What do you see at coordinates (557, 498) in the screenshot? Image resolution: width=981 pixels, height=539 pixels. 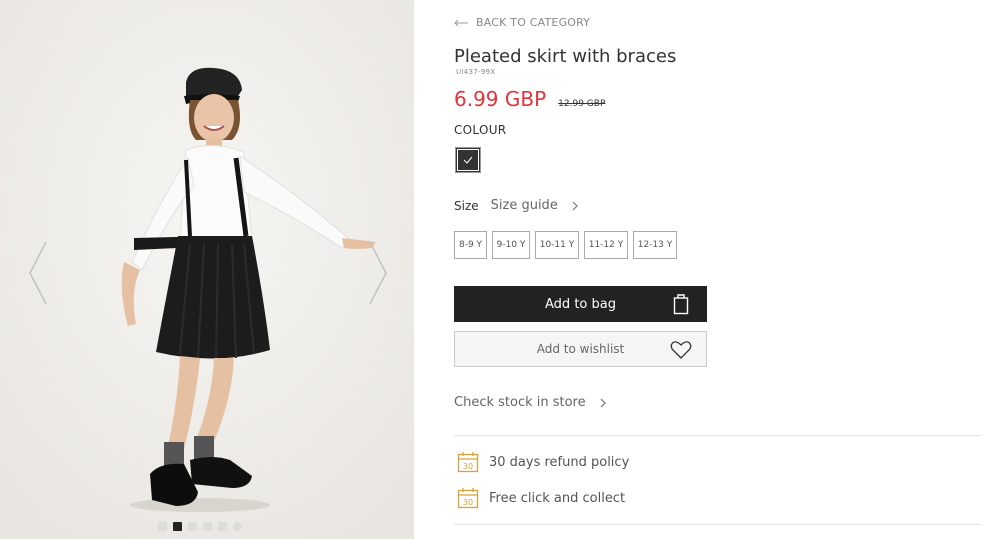 I see `perk-label: Free click and collect` at bounding box center [557, 498].